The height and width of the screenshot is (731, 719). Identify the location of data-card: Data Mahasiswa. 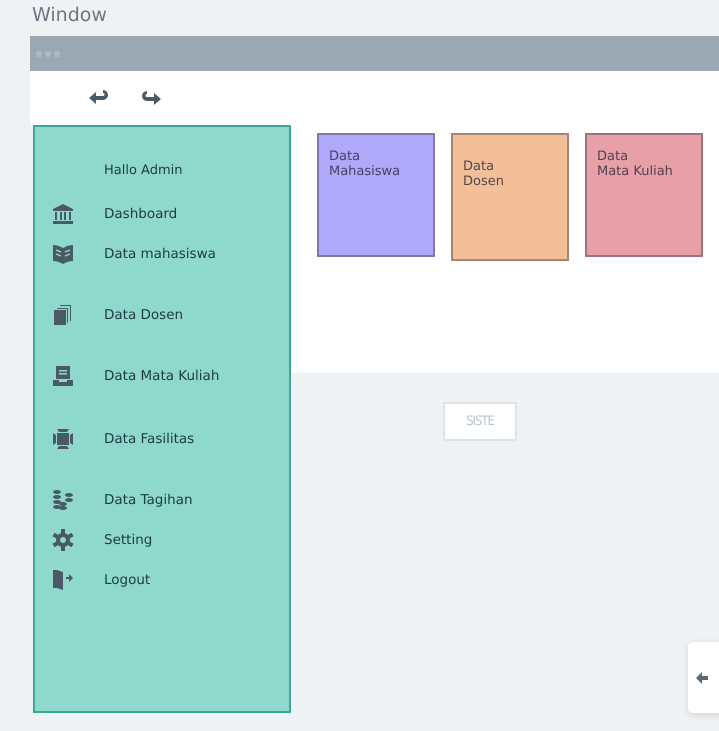
(376, 195).